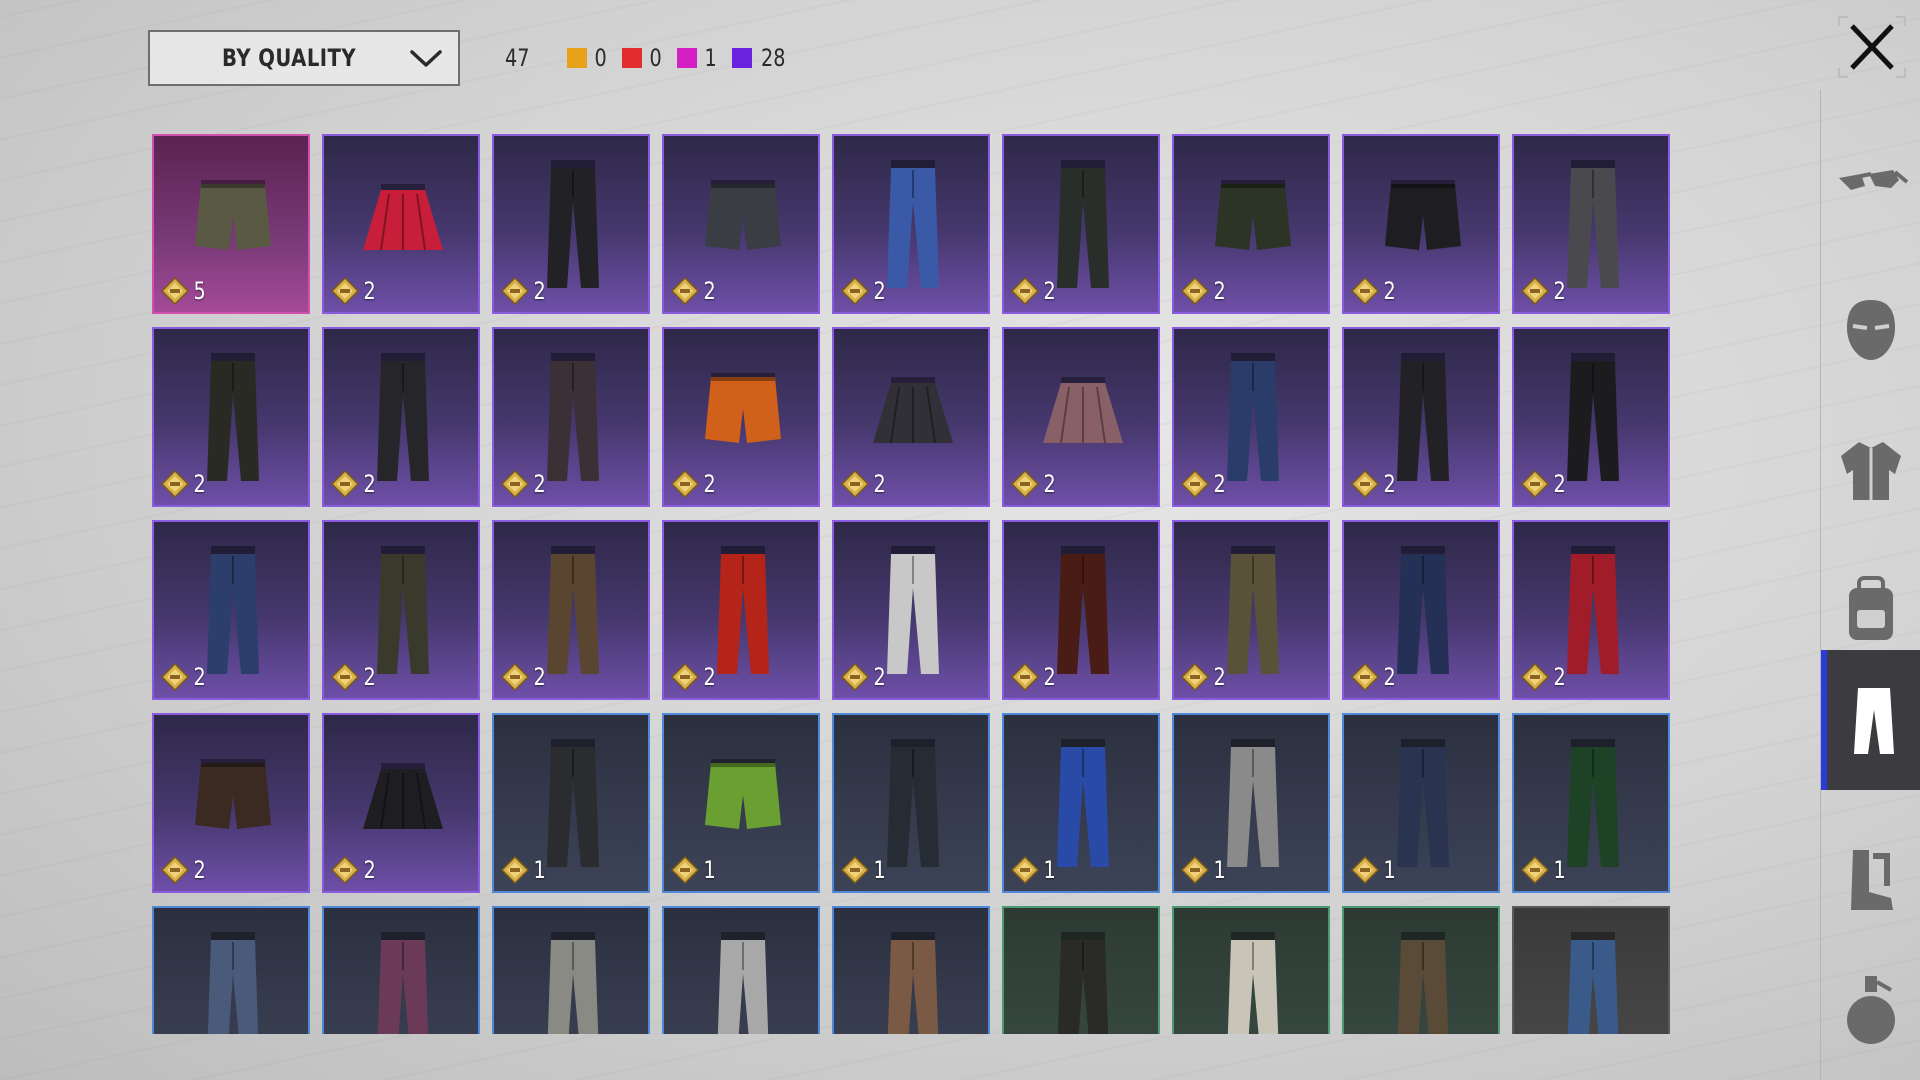 This screenshot has width=1920, height=1080. I want to click on chevron-down-icon, so click(426, 58).